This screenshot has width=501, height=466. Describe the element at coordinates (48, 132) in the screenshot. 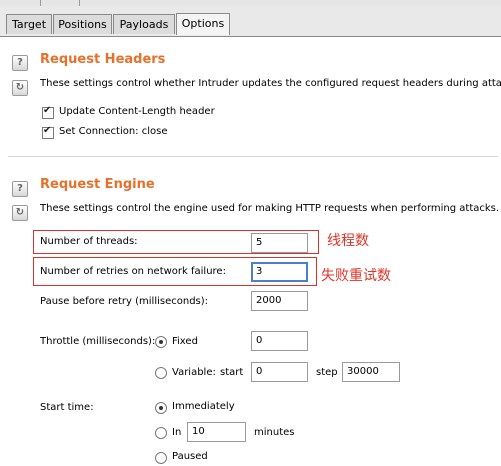

I see `set-connection-close-checkbox` at that location.